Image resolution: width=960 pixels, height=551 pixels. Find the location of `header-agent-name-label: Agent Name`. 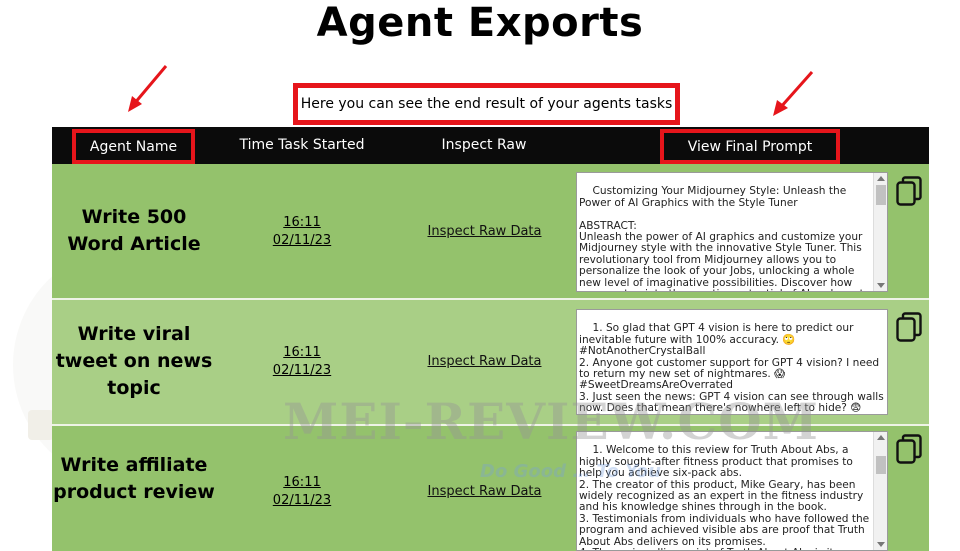

header-agent-name-label: Agent Name is located at coordinates (133, 146).